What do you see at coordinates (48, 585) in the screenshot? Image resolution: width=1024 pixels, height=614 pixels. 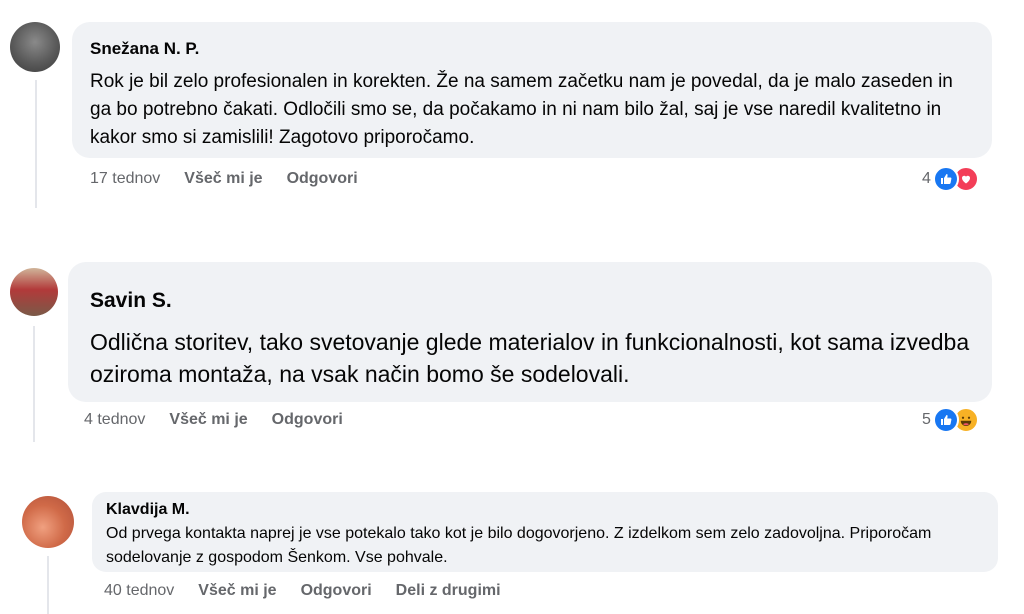 I see `thread-line` at bounding box center [48, 585].